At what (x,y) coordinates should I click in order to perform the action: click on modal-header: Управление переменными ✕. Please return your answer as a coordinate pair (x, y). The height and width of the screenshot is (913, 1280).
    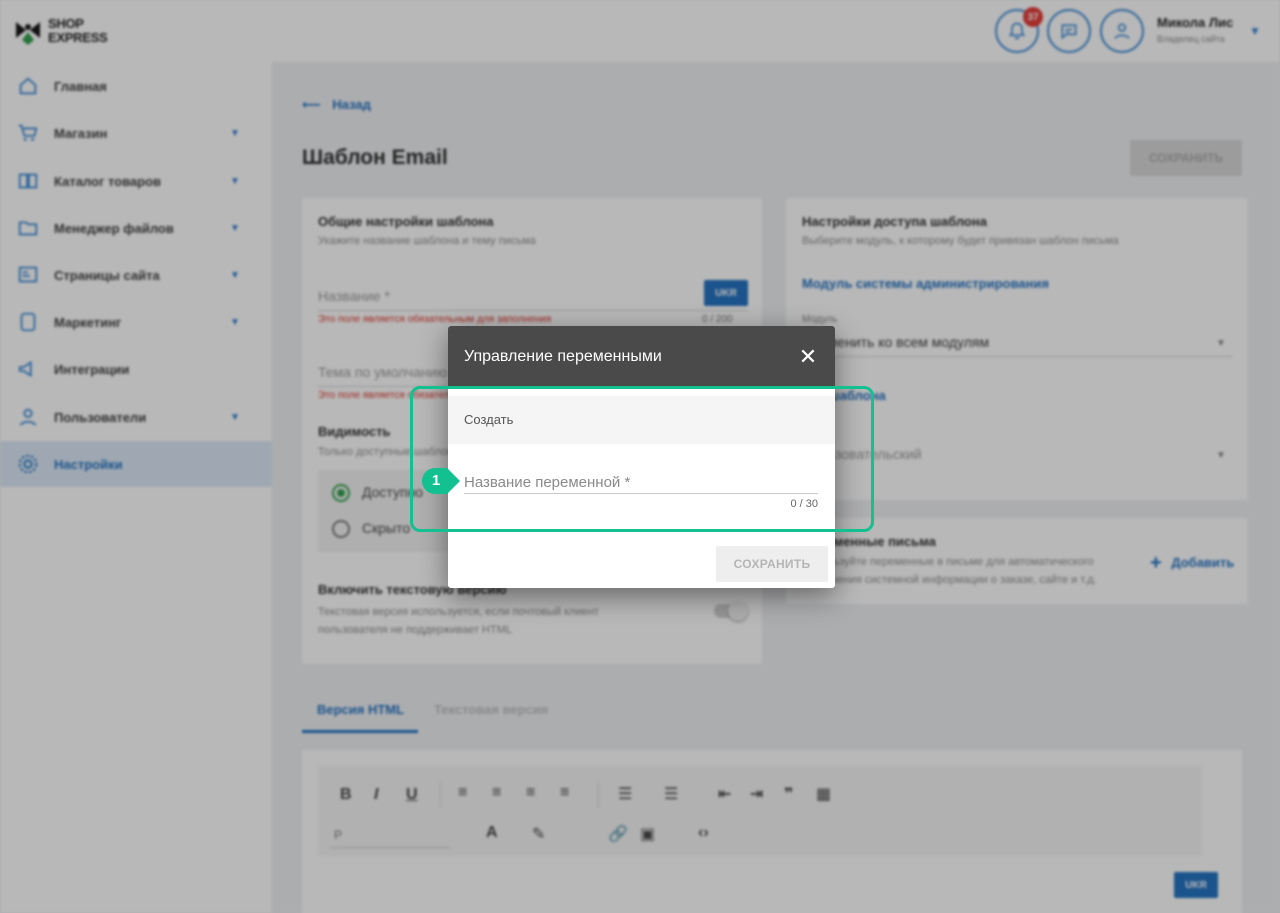
    Looking at the image, I should click on (641, 357).